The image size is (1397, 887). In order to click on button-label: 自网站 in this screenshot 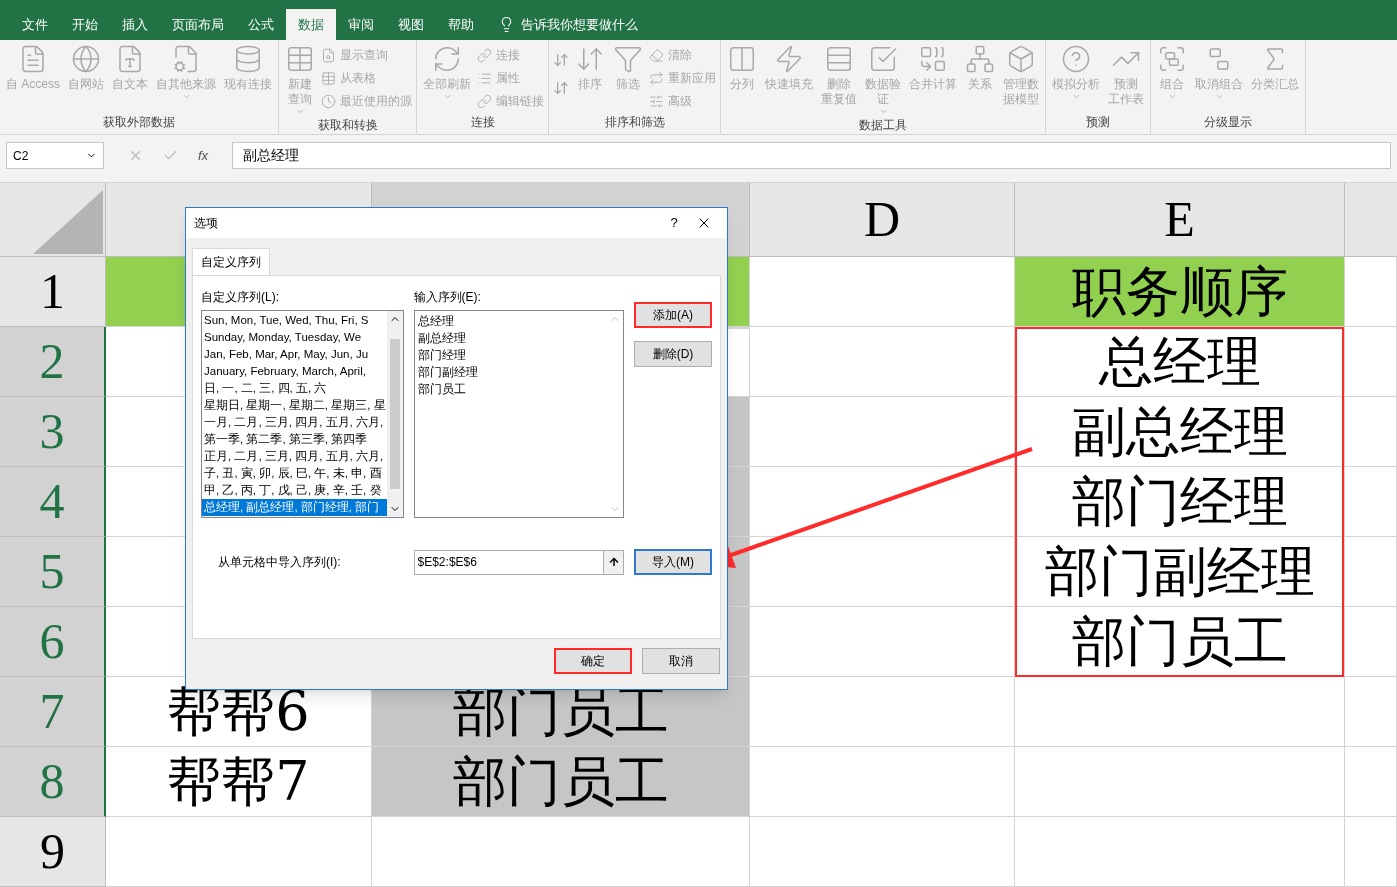, I will do `click(86, 84)`.